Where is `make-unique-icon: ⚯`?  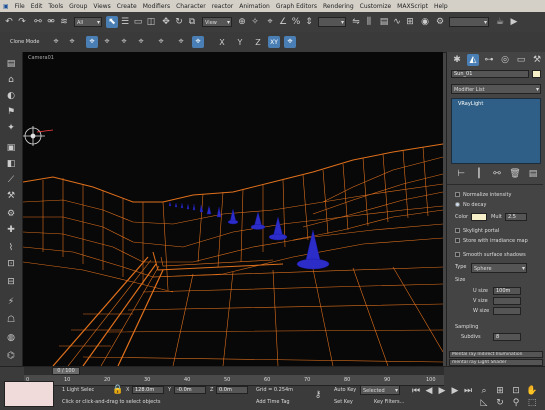
make-unique-icon: ⚯ is located at coordinates (497, 174).